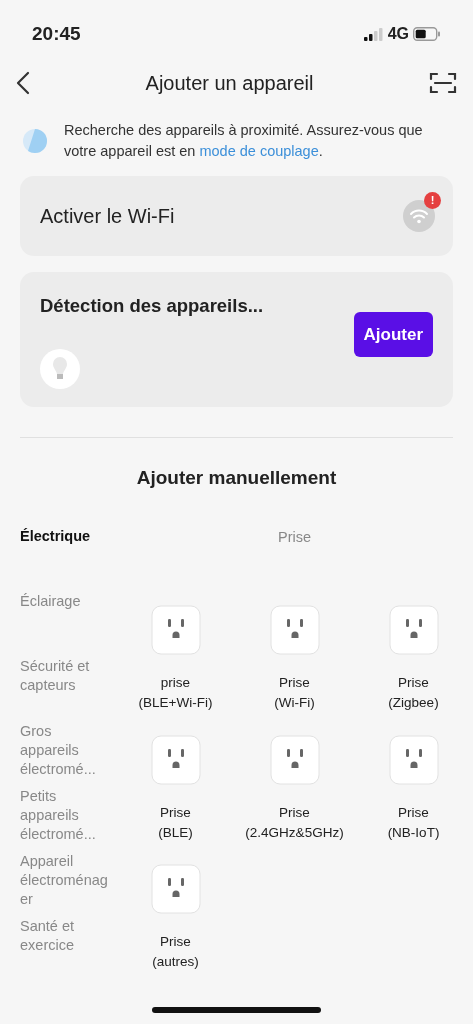 The image size is (473, 1024). What do you see at coordinates (175, 664) in the screenshot?
I see `device-tile: prise (BLE+Wi-Fi)` at bounding box center [175, 664].